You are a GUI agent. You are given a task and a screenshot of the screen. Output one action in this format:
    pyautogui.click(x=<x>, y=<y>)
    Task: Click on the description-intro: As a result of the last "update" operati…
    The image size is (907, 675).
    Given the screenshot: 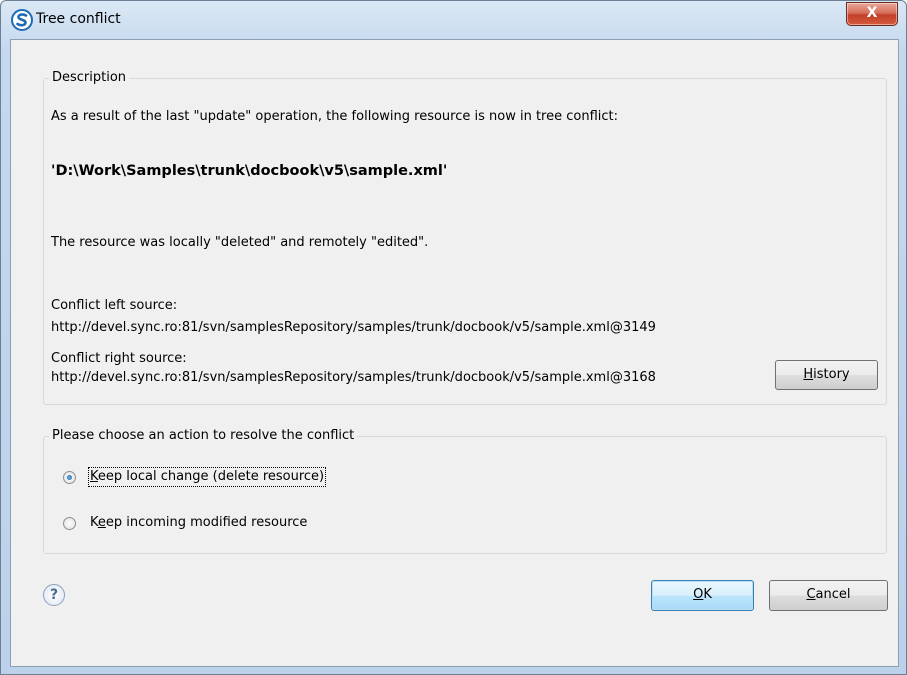 What is the action you would take?
    pyautogui.click(x=335, y=116)
    